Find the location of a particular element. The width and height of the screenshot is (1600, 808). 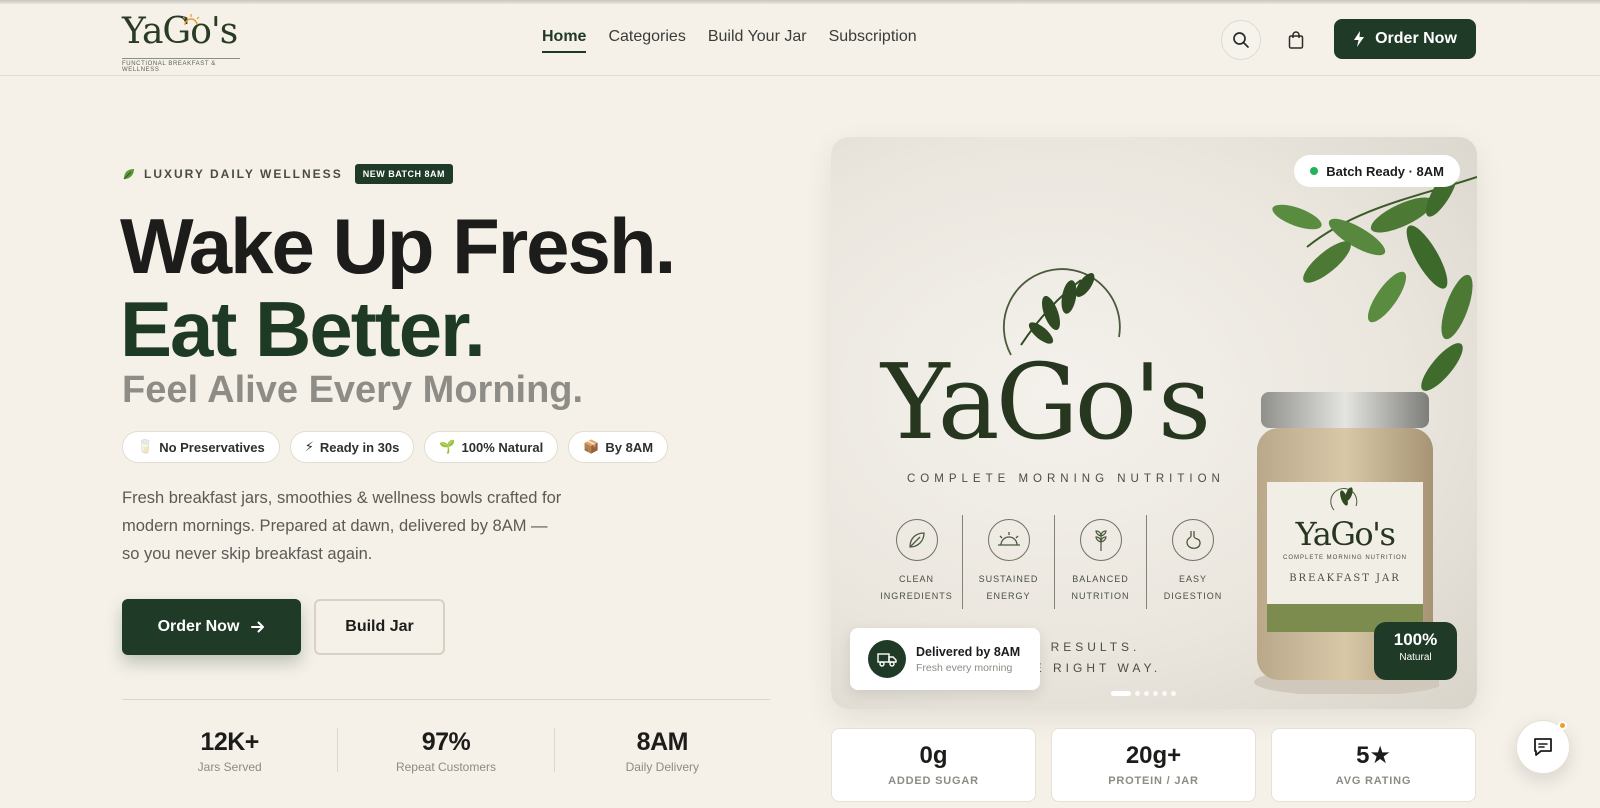

jar-product-label: BREAKFAST JAR is located at coordinates (1345, 578).